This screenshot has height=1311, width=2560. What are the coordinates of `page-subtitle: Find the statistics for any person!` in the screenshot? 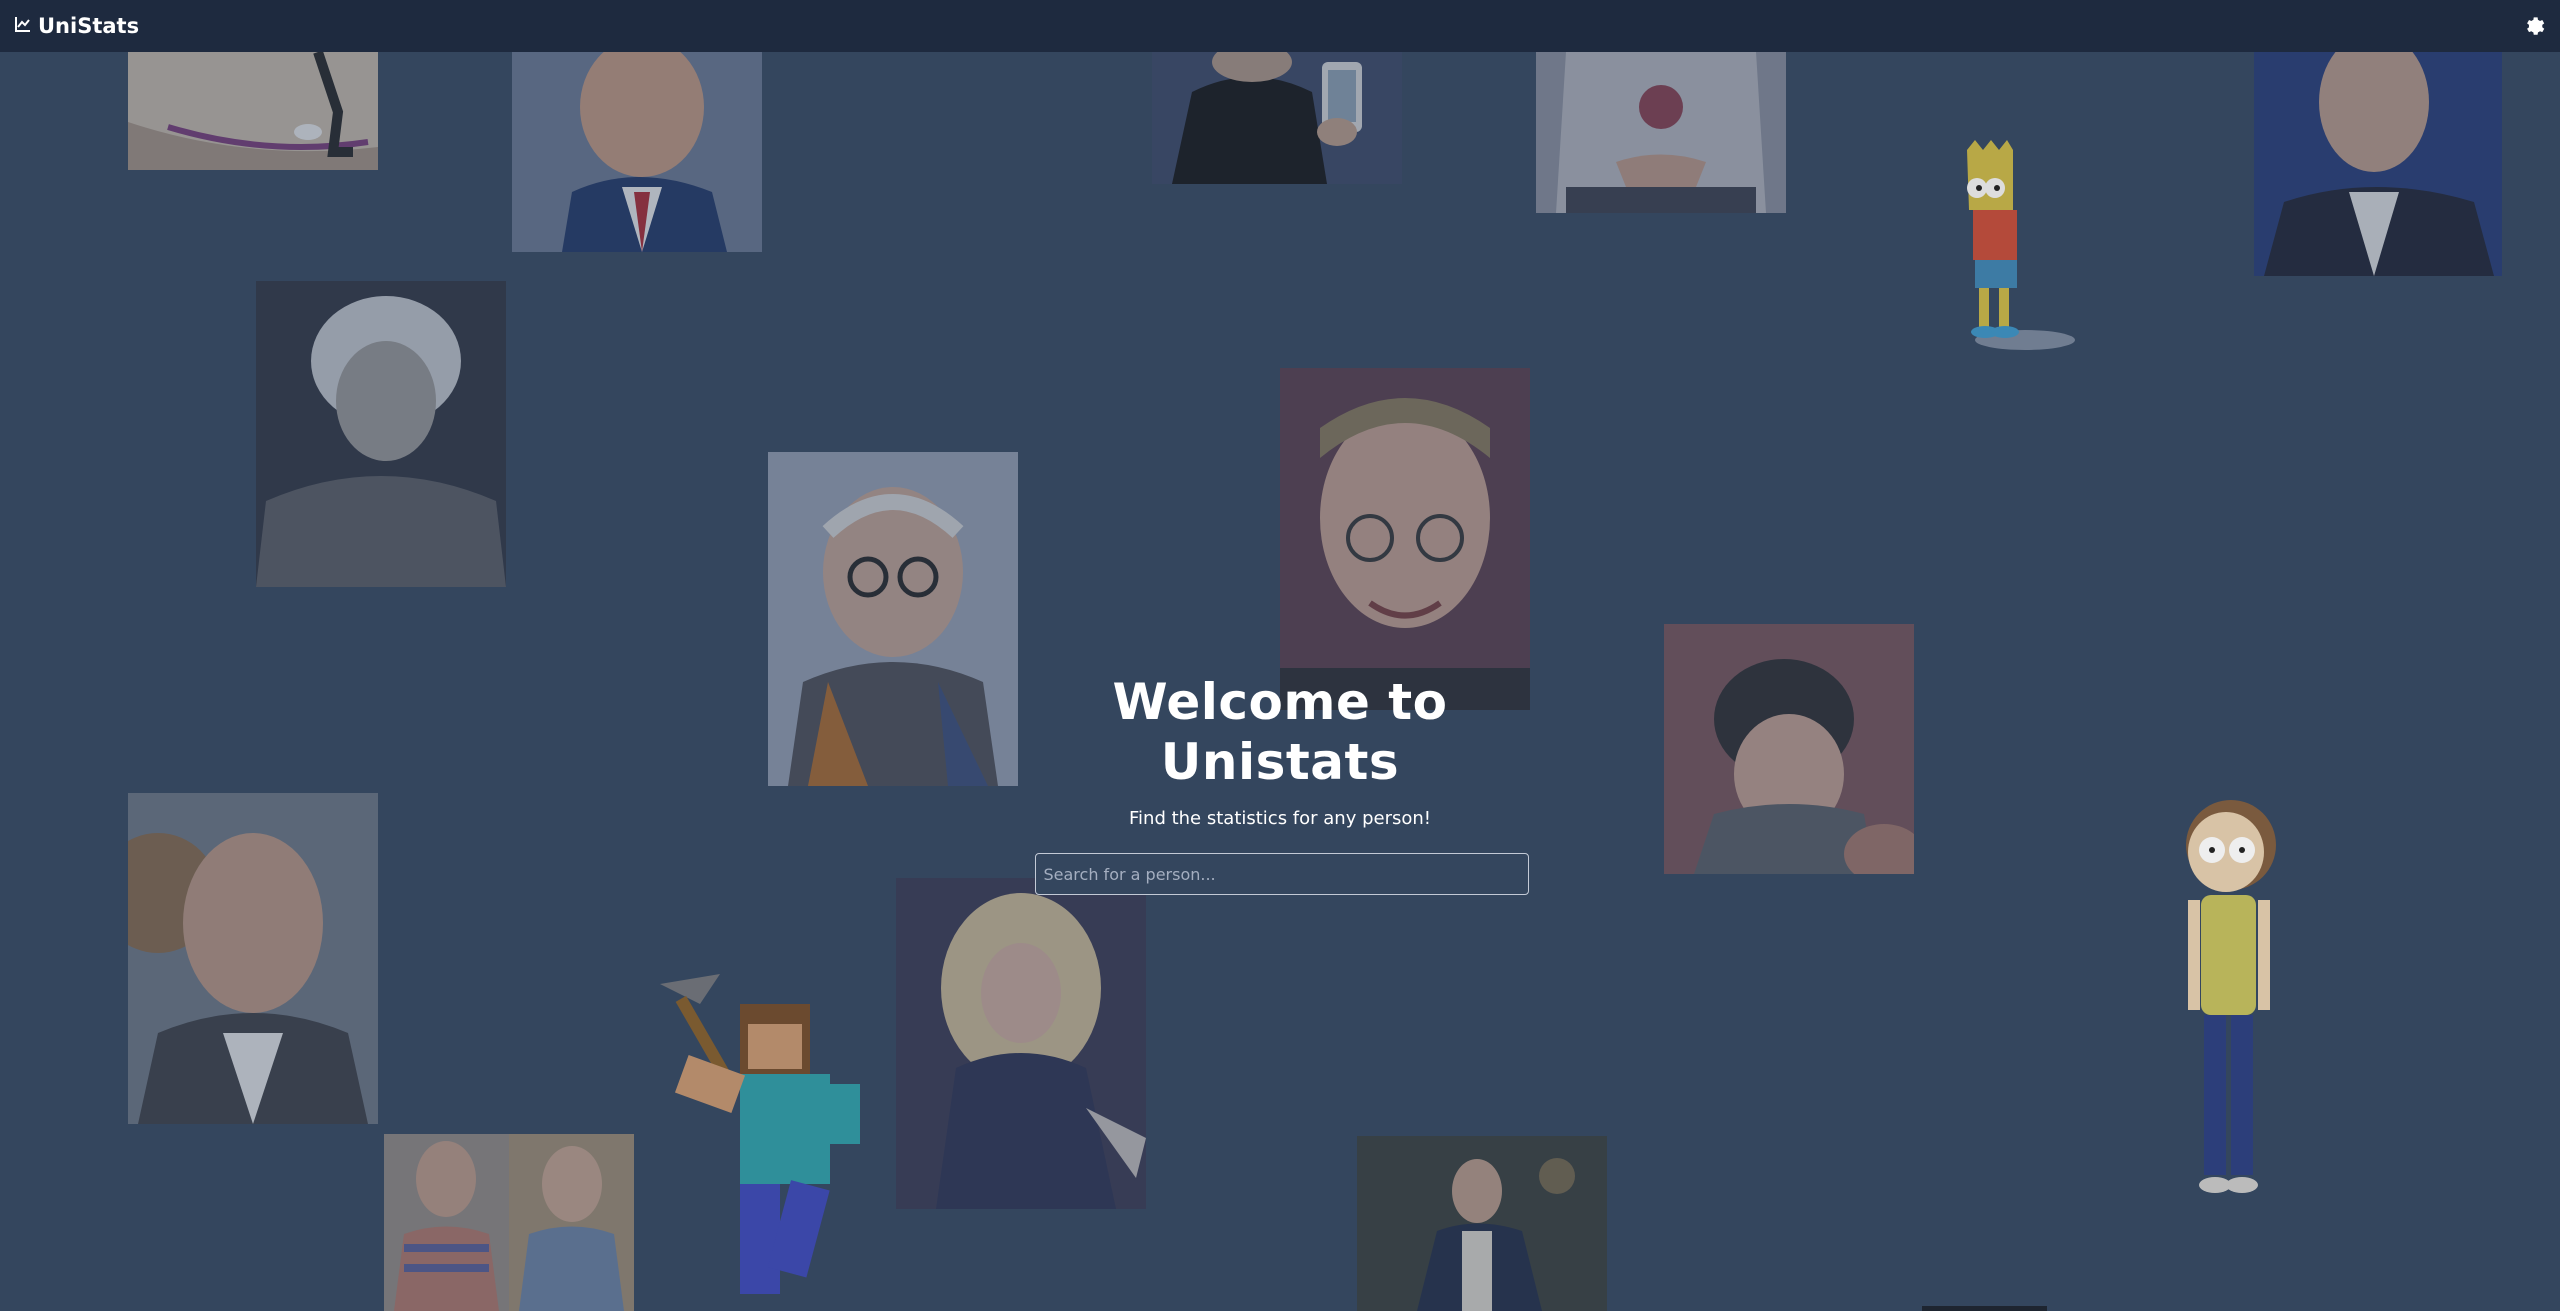 It's located at (1280, 818).